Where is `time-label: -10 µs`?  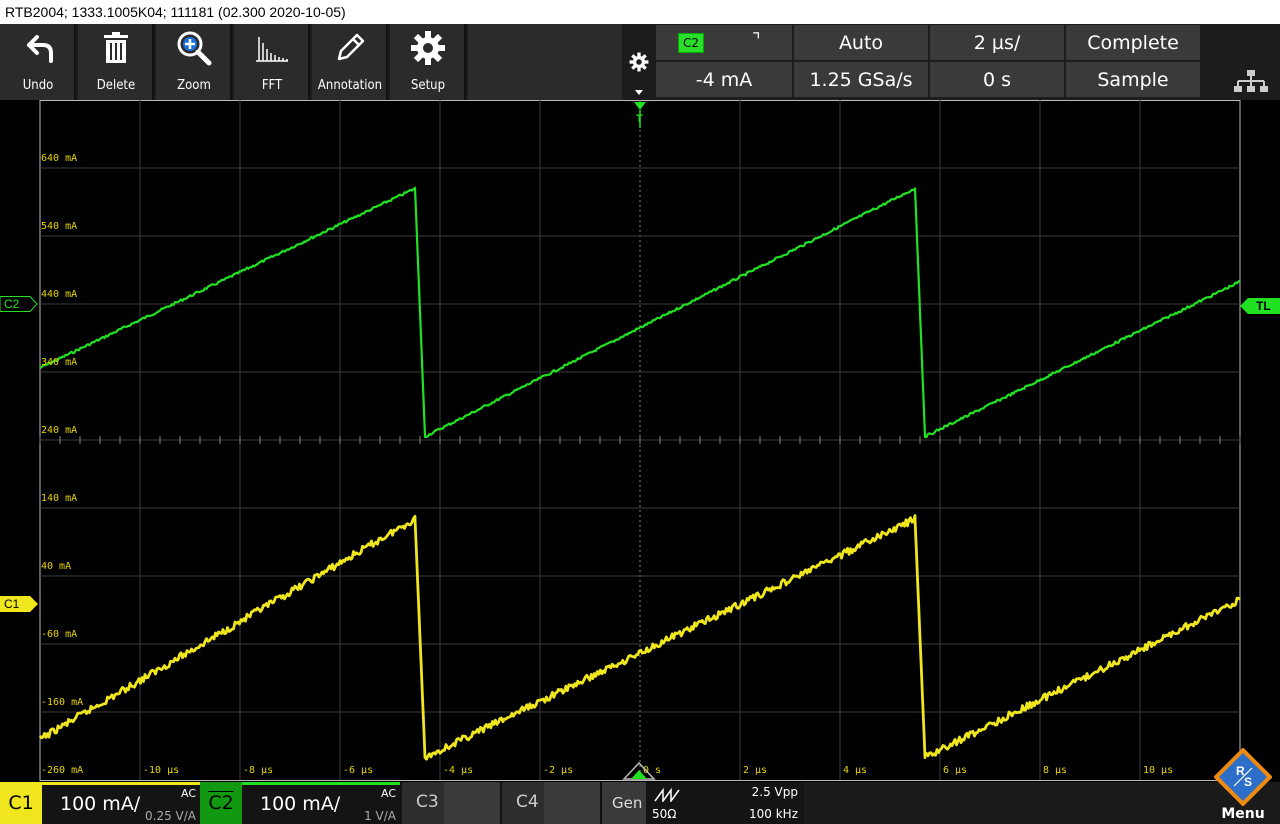
time-label: -10 µs is located at coordinates (161, 770).